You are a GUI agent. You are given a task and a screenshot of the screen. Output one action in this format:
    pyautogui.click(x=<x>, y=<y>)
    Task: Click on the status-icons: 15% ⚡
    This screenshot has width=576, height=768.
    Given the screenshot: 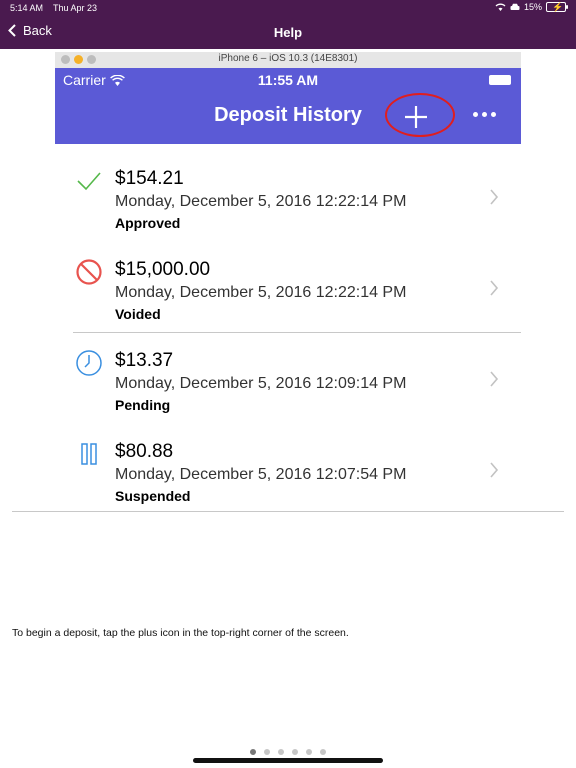 What is the action you would take?
    pyautogui.click(x=531, y=7)
    